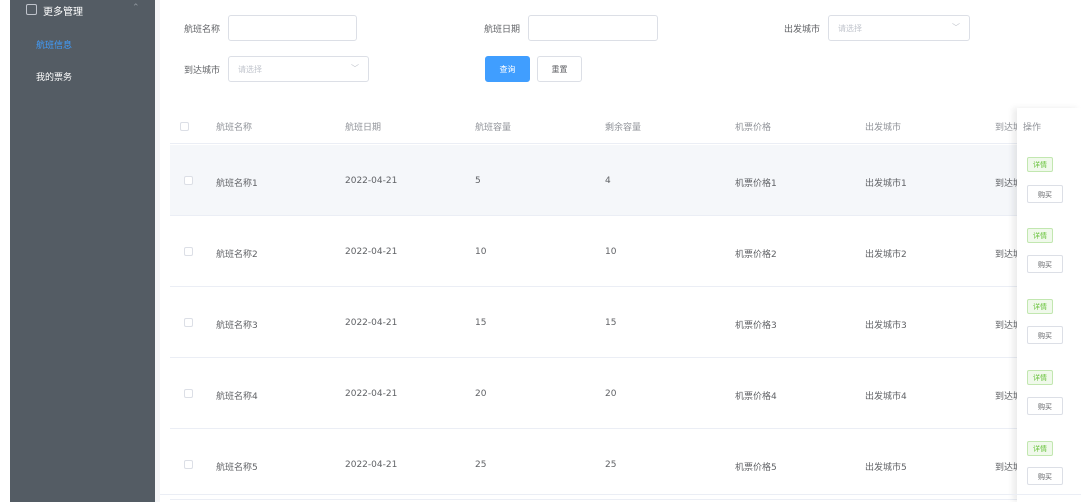  What do you see at coordinates (886, 184) in the screenshot?
I see `cell-depart-city: 出发城市1` at bounding box center [886, 184].